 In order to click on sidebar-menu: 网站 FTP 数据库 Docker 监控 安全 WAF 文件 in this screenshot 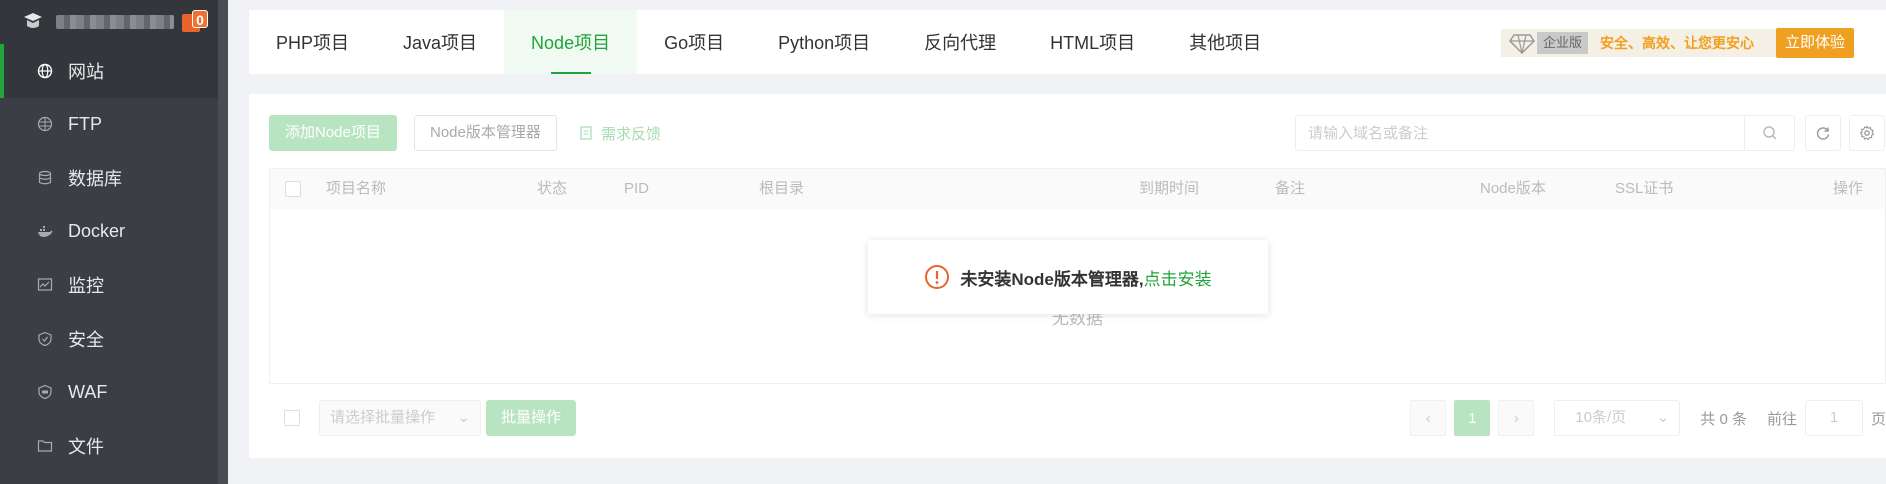, I will do `click(109, 258)`.